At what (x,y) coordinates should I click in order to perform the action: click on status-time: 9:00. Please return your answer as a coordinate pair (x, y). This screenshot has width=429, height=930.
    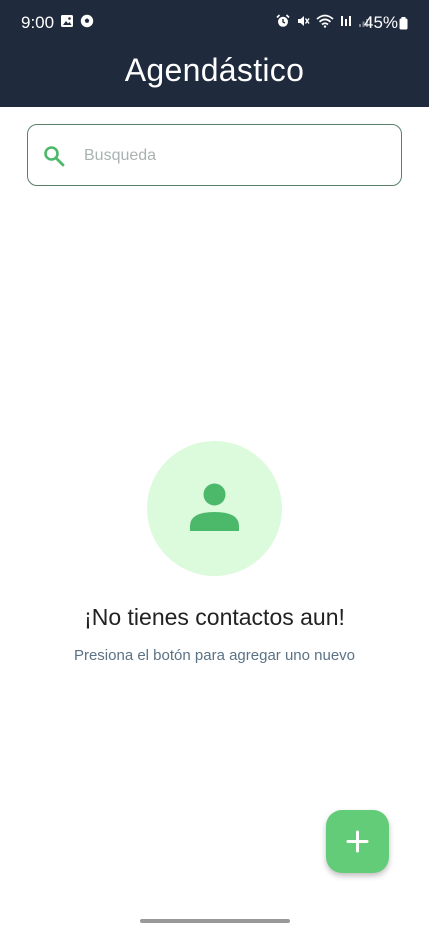
    Looking at the image, I should click on (38, 22).